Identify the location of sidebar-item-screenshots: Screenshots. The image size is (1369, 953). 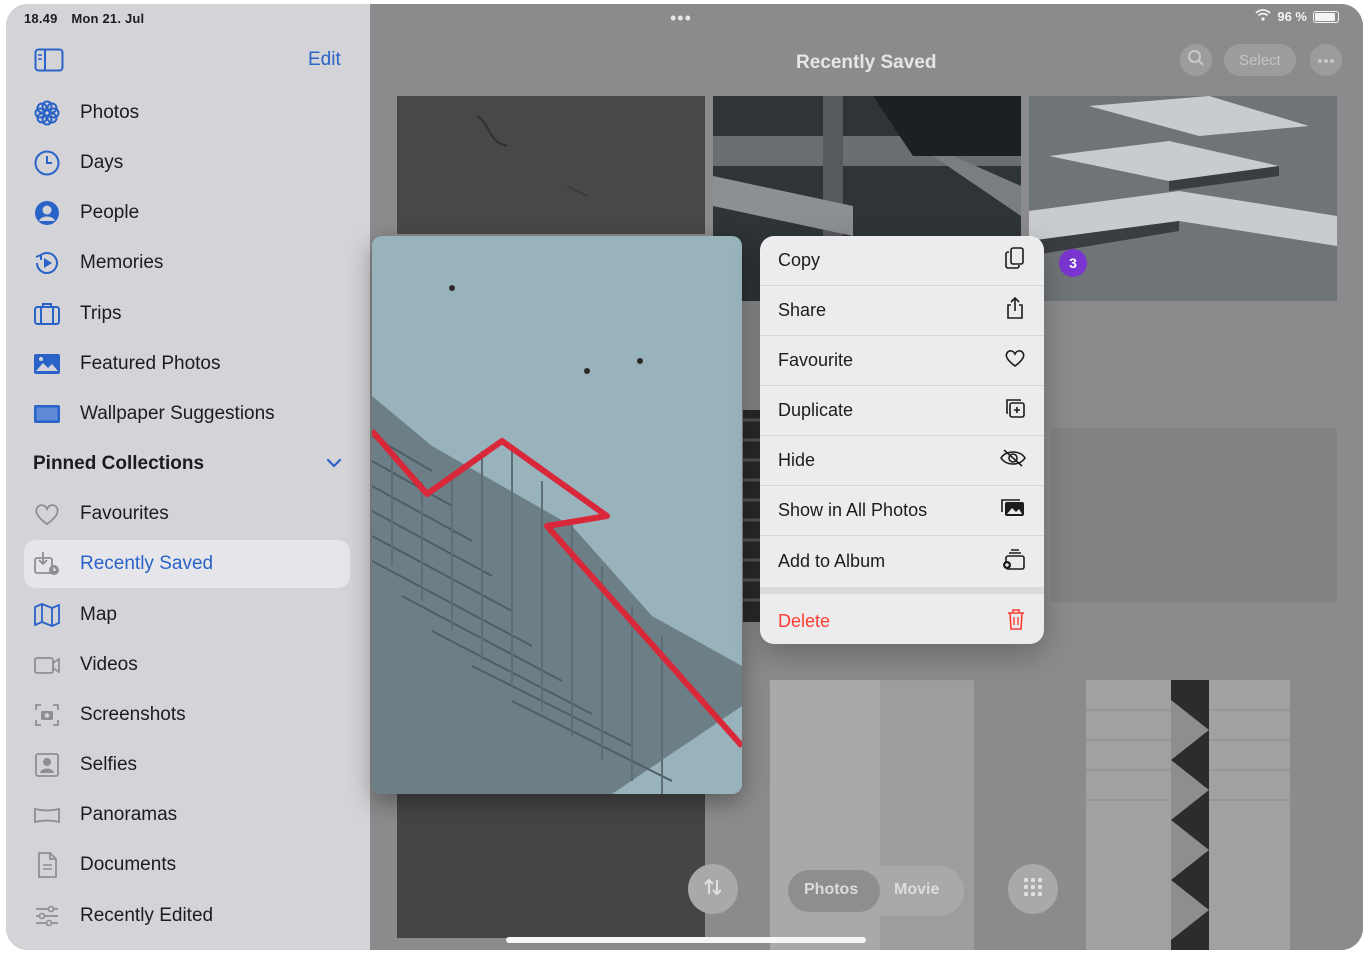
(187, 715).